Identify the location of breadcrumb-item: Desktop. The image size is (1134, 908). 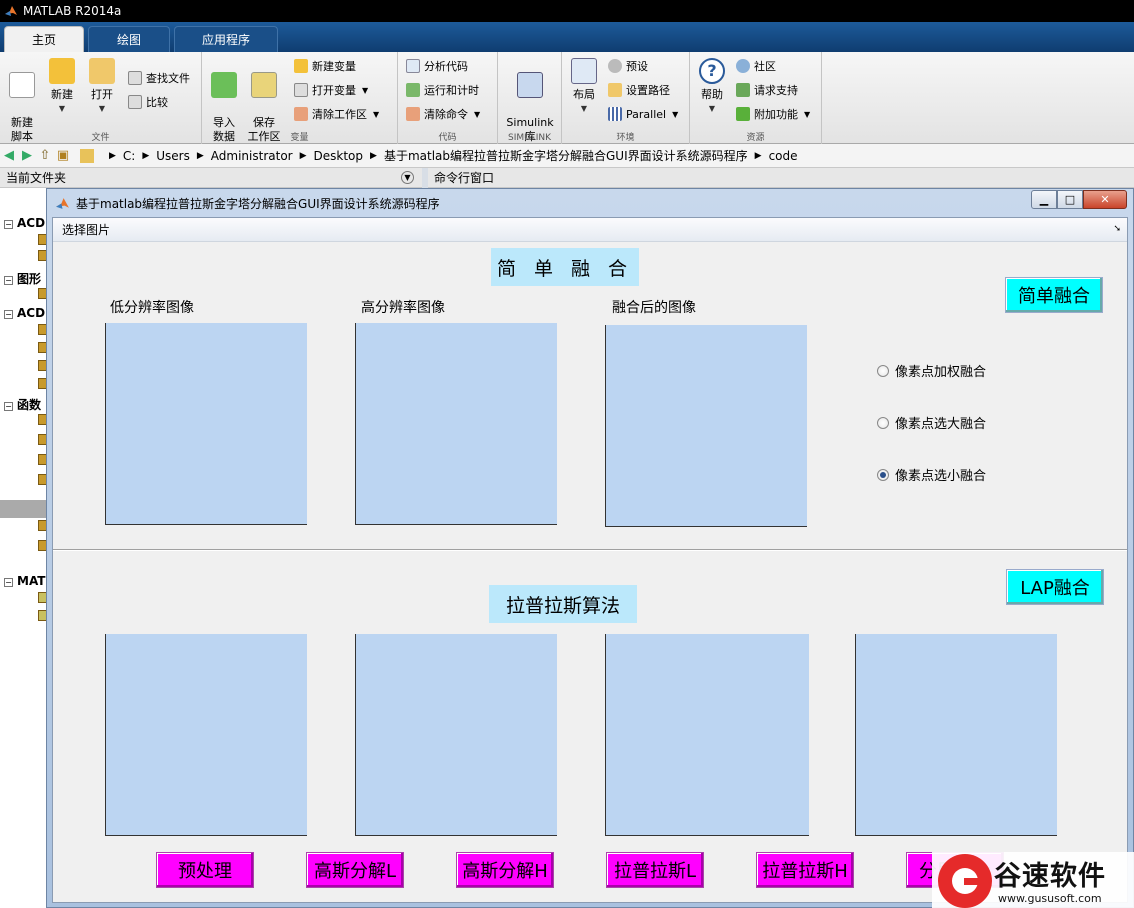
(339, 156).